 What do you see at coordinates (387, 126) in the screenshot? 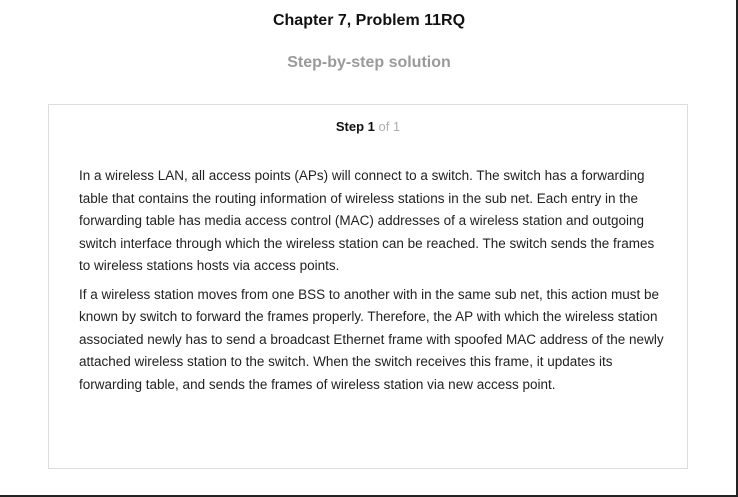
I see `step-count: of 1` at bounding box center [387, 126].